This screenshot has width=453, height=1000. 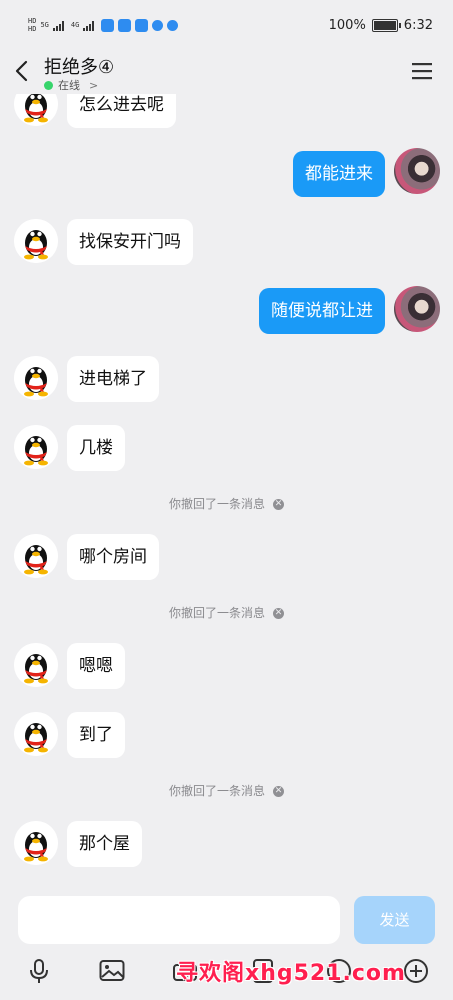 I want to click on message-bubble: 都能进来, so click(x=339, y=174).